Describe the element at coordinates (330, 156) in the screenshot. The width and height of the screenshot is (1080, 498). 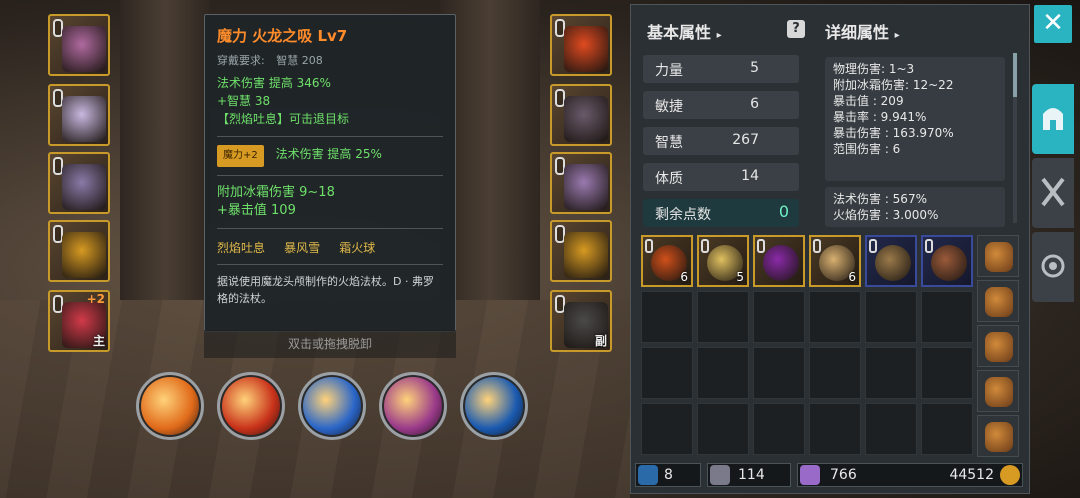
I see `gem-line: 魔力+2 法术伤害 提高 25%` at that location.